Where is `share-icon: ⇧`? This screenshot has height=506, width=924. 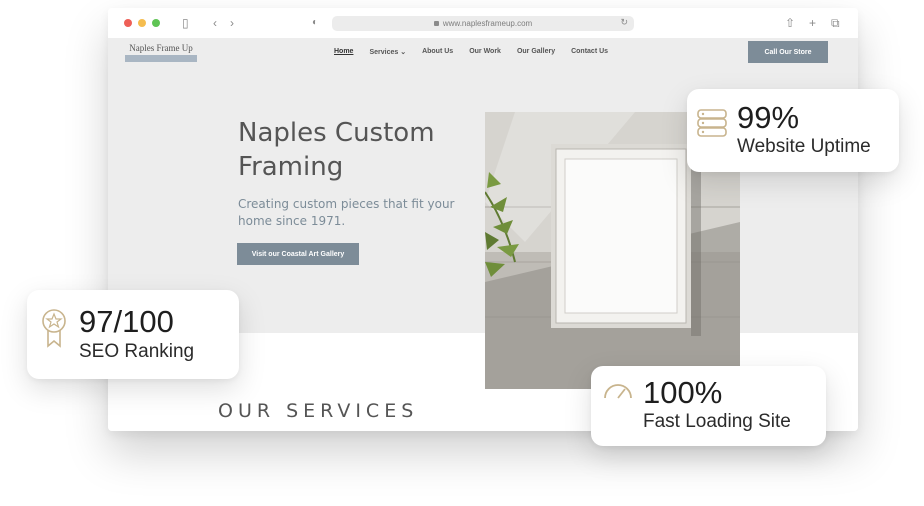 share-icon: ⇧ is located at coordinates (790, 23).